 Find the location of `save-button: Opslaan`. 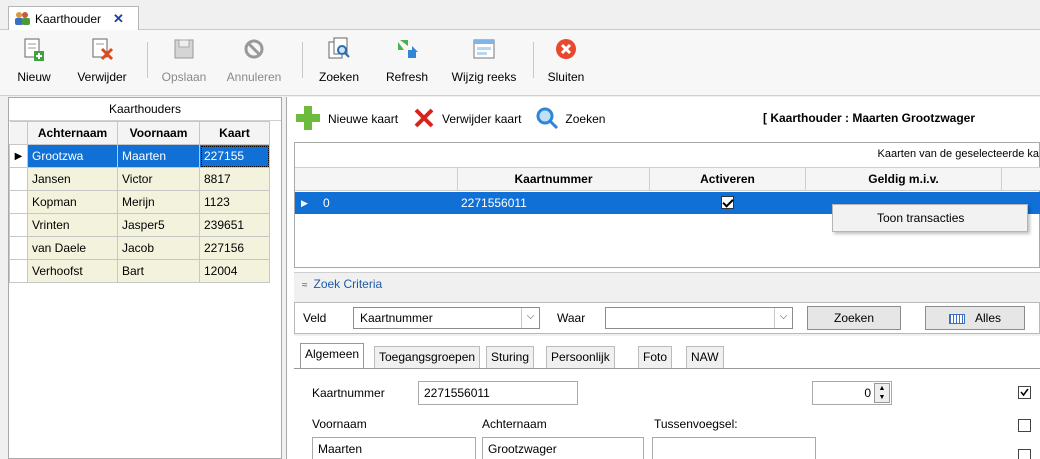

save-button: Opslaan is located at coordinates (184, 63).